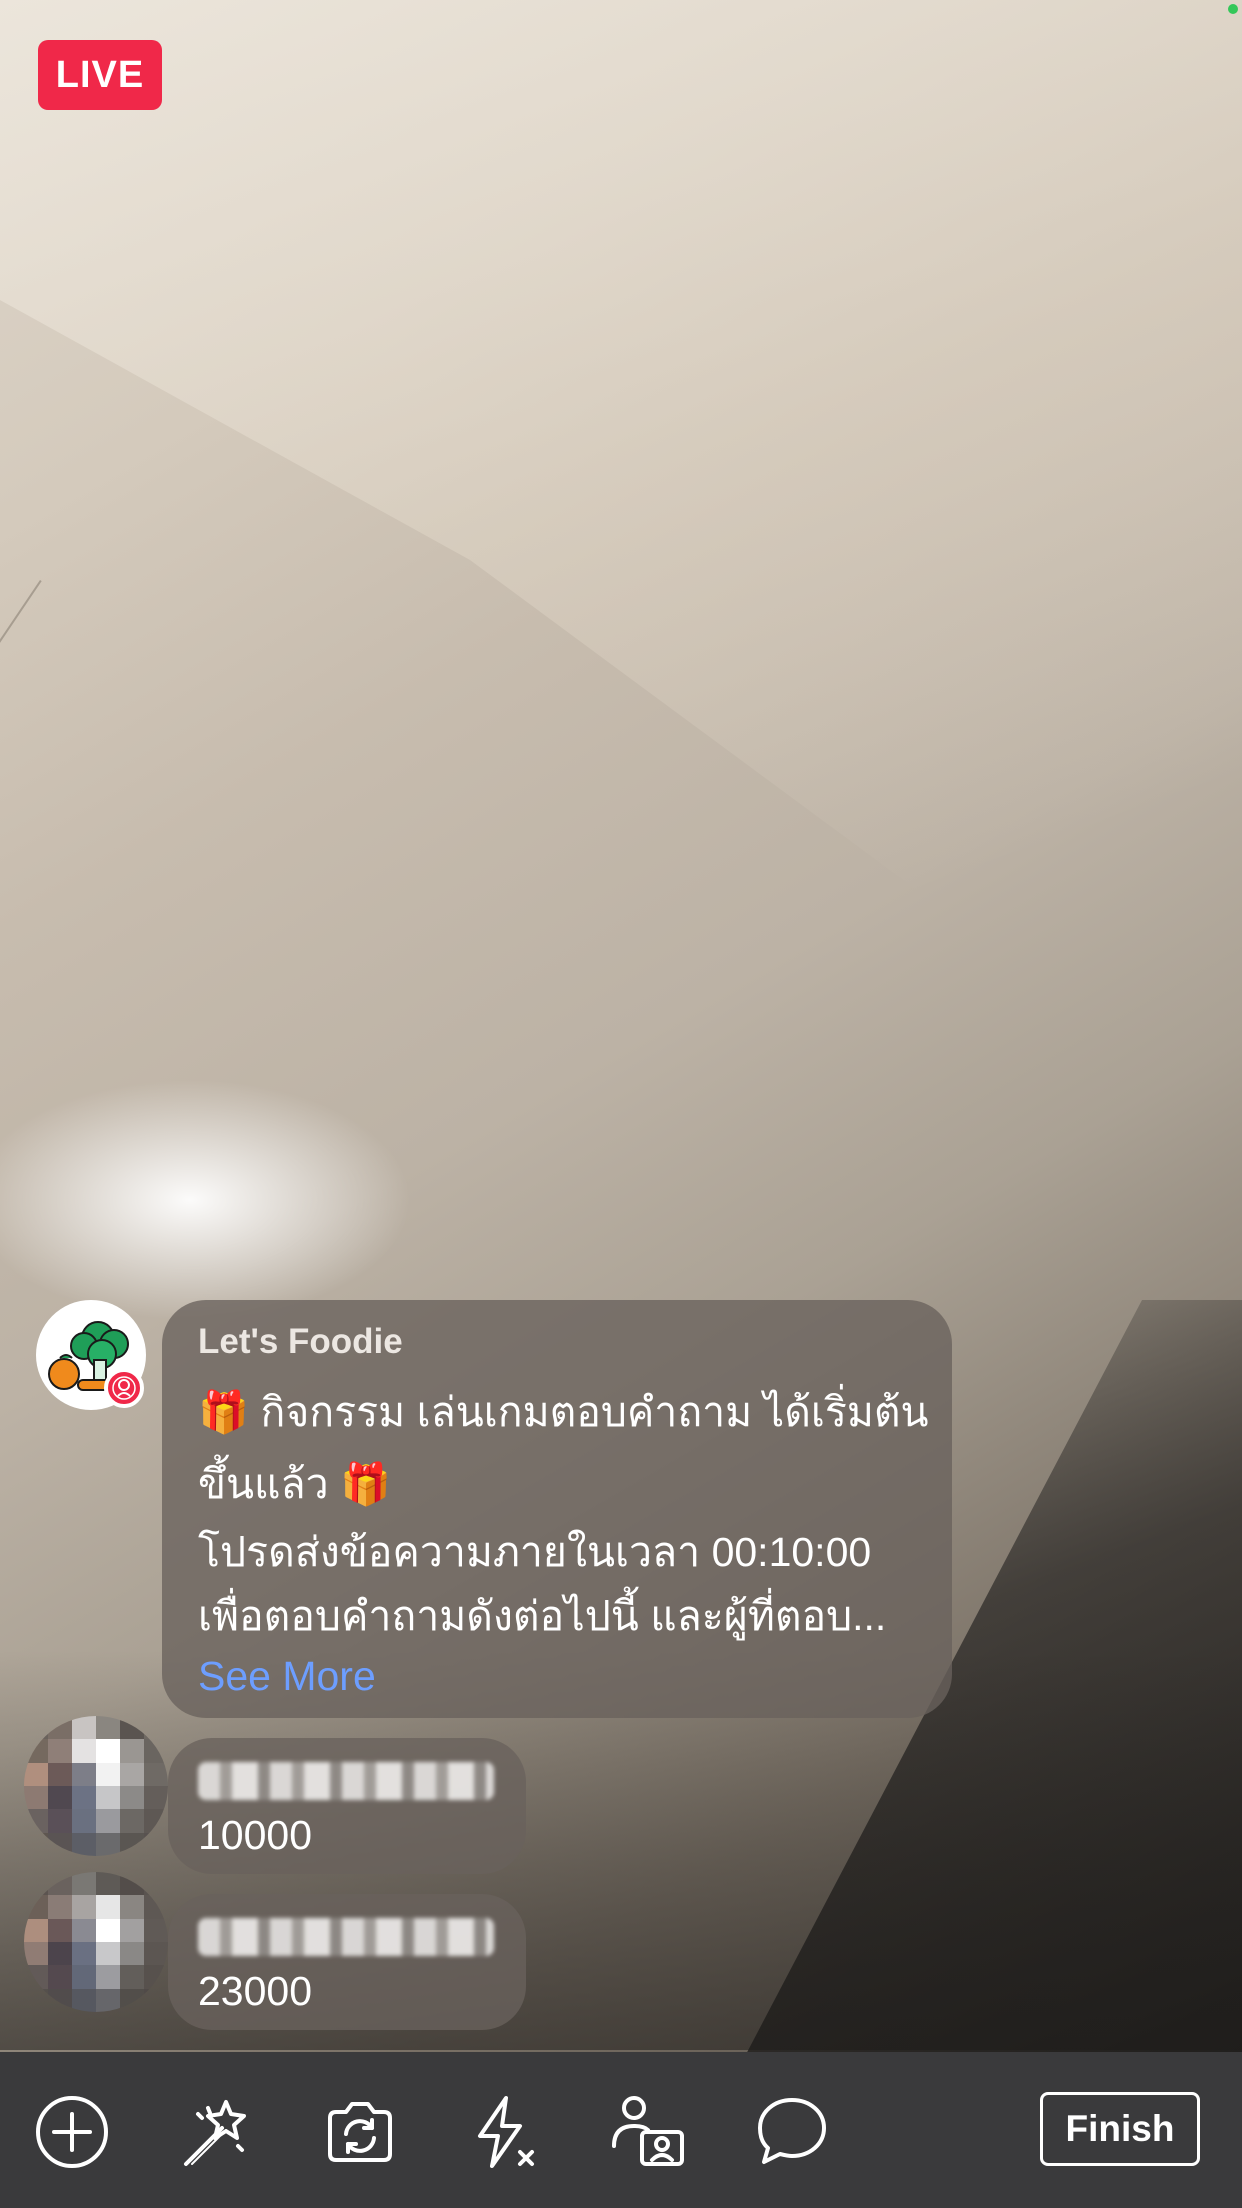 Image resolution: width=1242 pixels, height=2208 pixels. I want to click on live-badge: LIVE, so click(100, 75).